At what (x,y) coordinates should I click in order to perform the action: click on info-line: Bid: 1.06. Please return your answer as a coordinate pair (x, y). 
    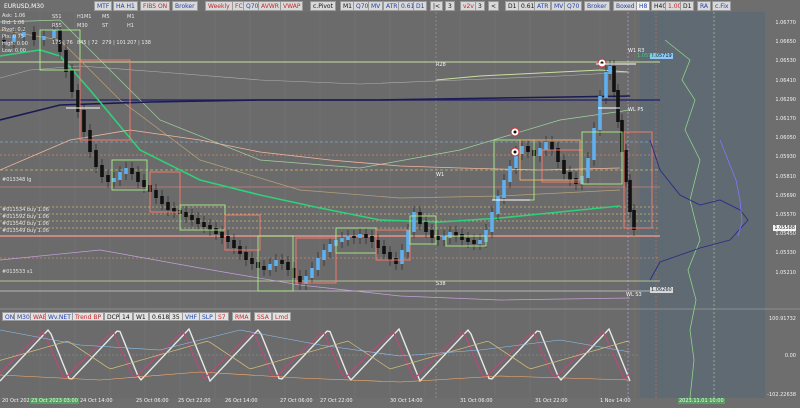
    Looking at the image, I should click on (13, 23).